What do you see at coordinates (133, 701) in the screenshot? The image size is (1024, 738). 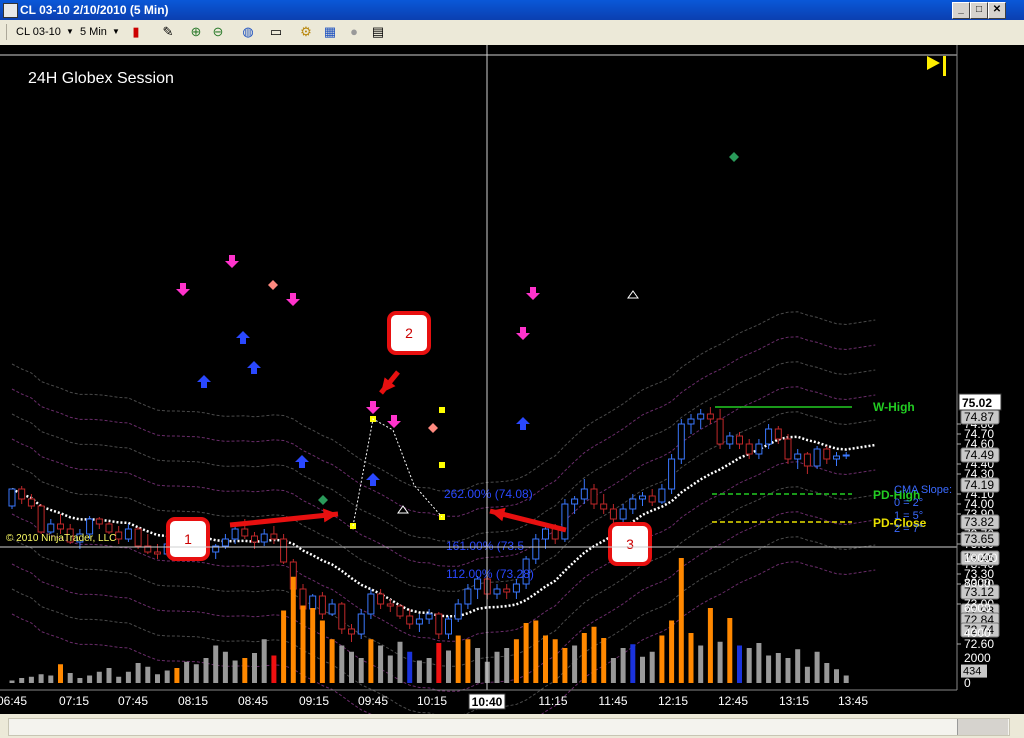 I see `time-tick-label: 07:45` at bounding box center [133, 701].